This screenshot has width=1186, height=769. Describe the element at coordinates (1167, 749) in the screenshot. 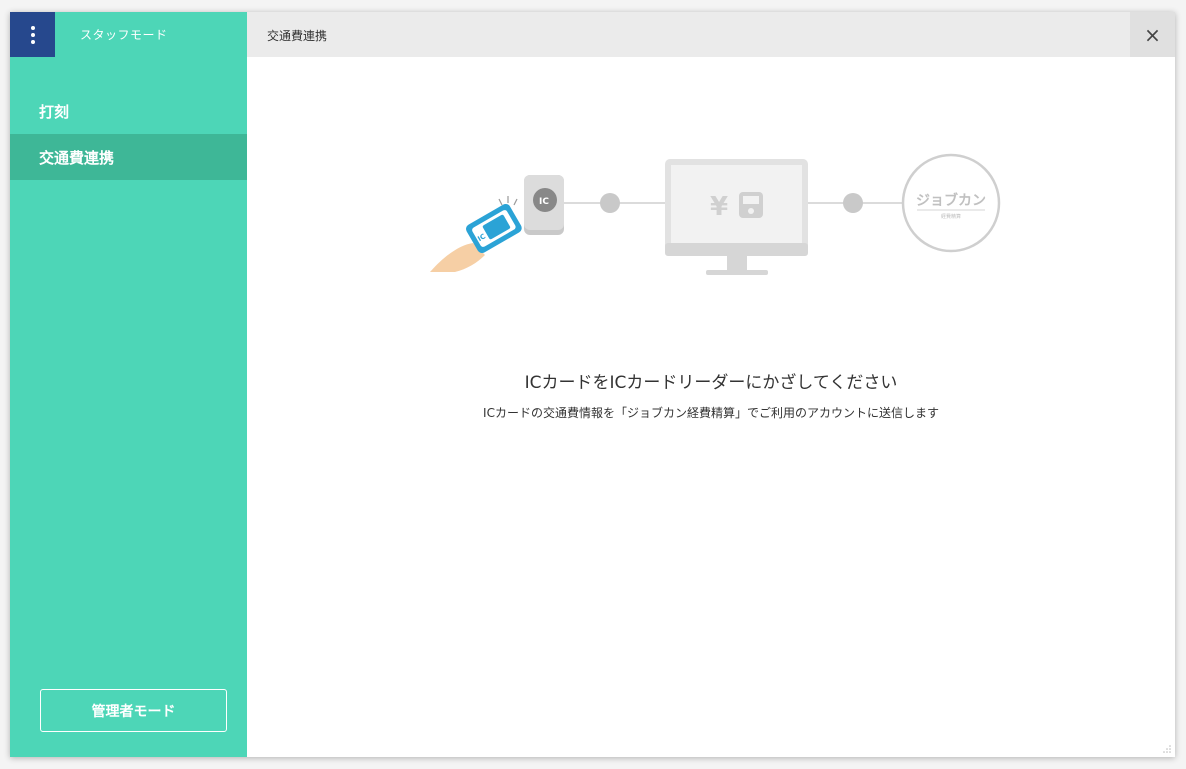

I see `resize-grip-icon` at that location.